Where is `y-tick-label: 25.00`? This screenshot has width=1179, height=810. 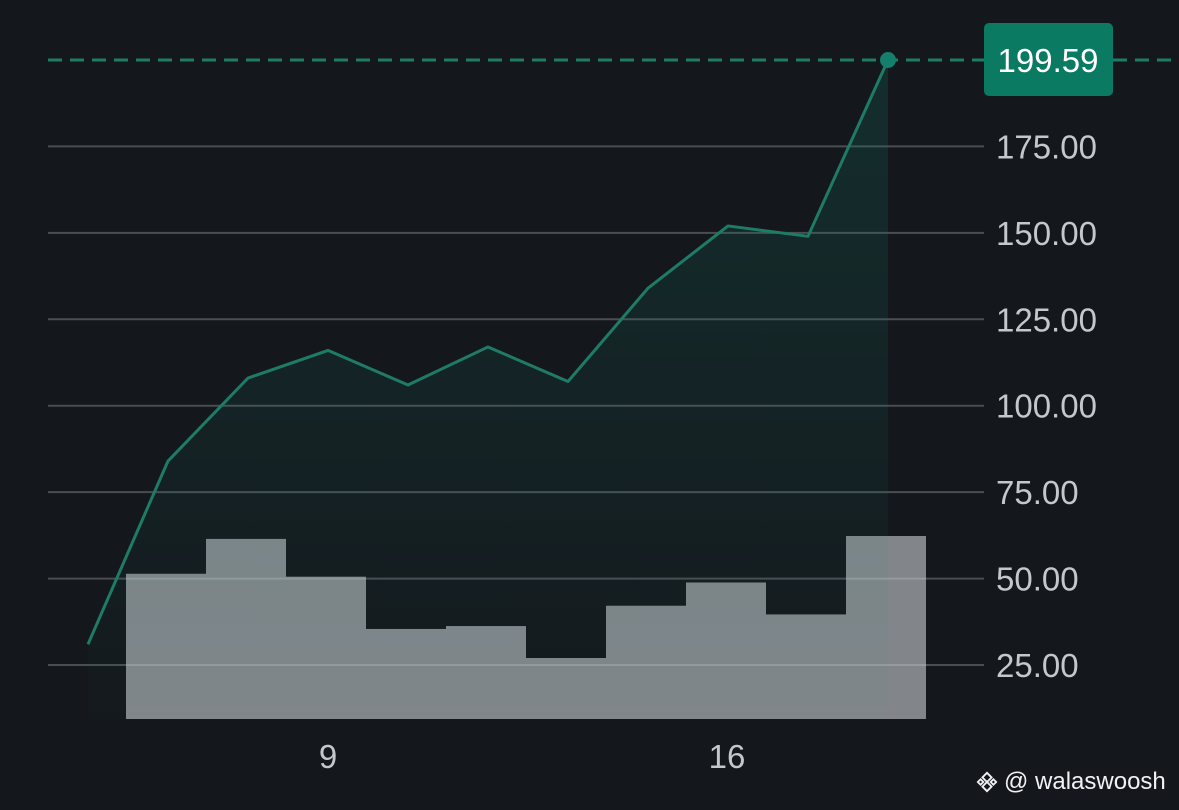 y-tick-label: 25.00 is located at coordinates (1037, 665).